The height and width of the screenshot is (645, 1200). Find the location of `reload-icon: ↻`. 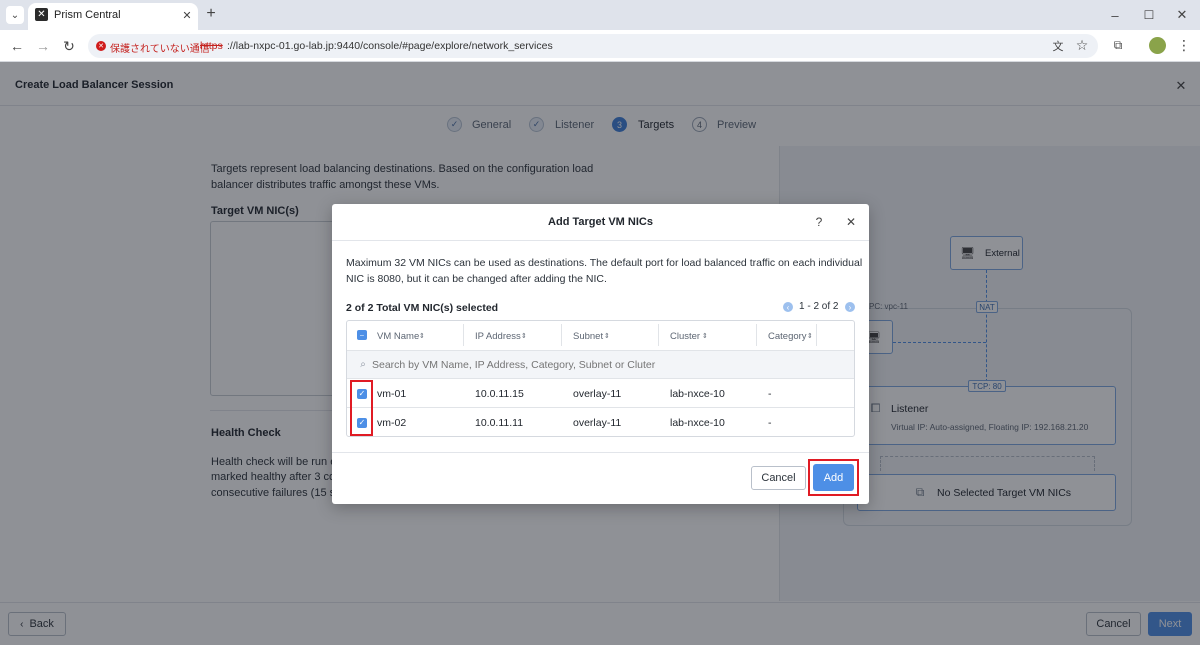

reload-icon: ↻ is located at coordinates (69, 46).